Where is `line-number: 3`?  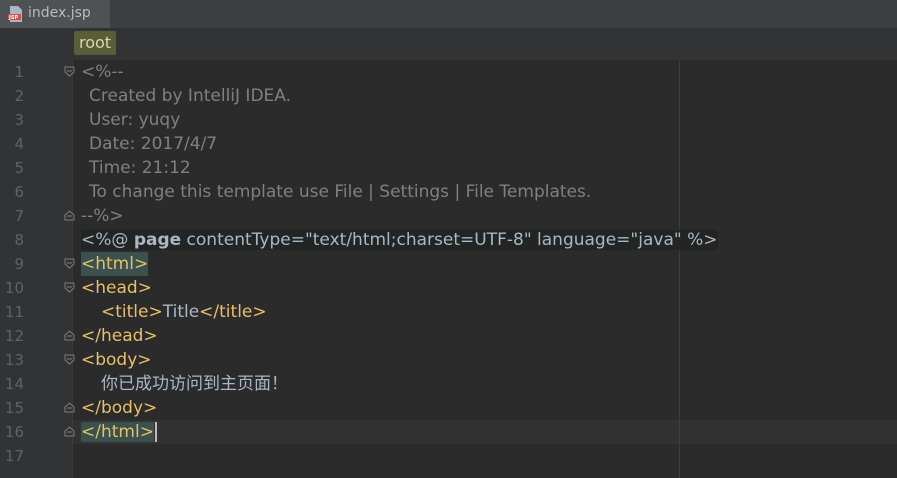 line-number: 3 is located at coordinates (19, 120).